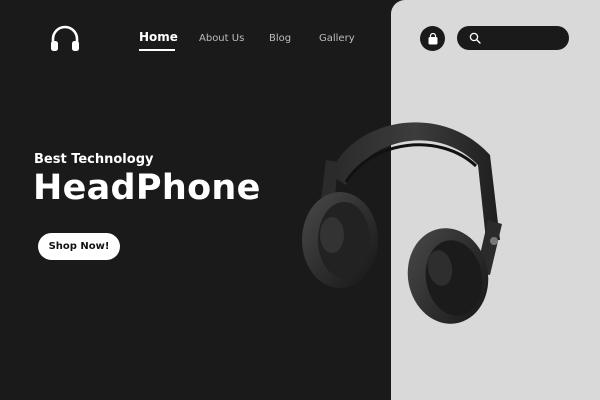  What do you see at coordinates (337, 39) in the screenshot?
I see `nav-item-gallery: Gallery` at bounding box center [337, 39].